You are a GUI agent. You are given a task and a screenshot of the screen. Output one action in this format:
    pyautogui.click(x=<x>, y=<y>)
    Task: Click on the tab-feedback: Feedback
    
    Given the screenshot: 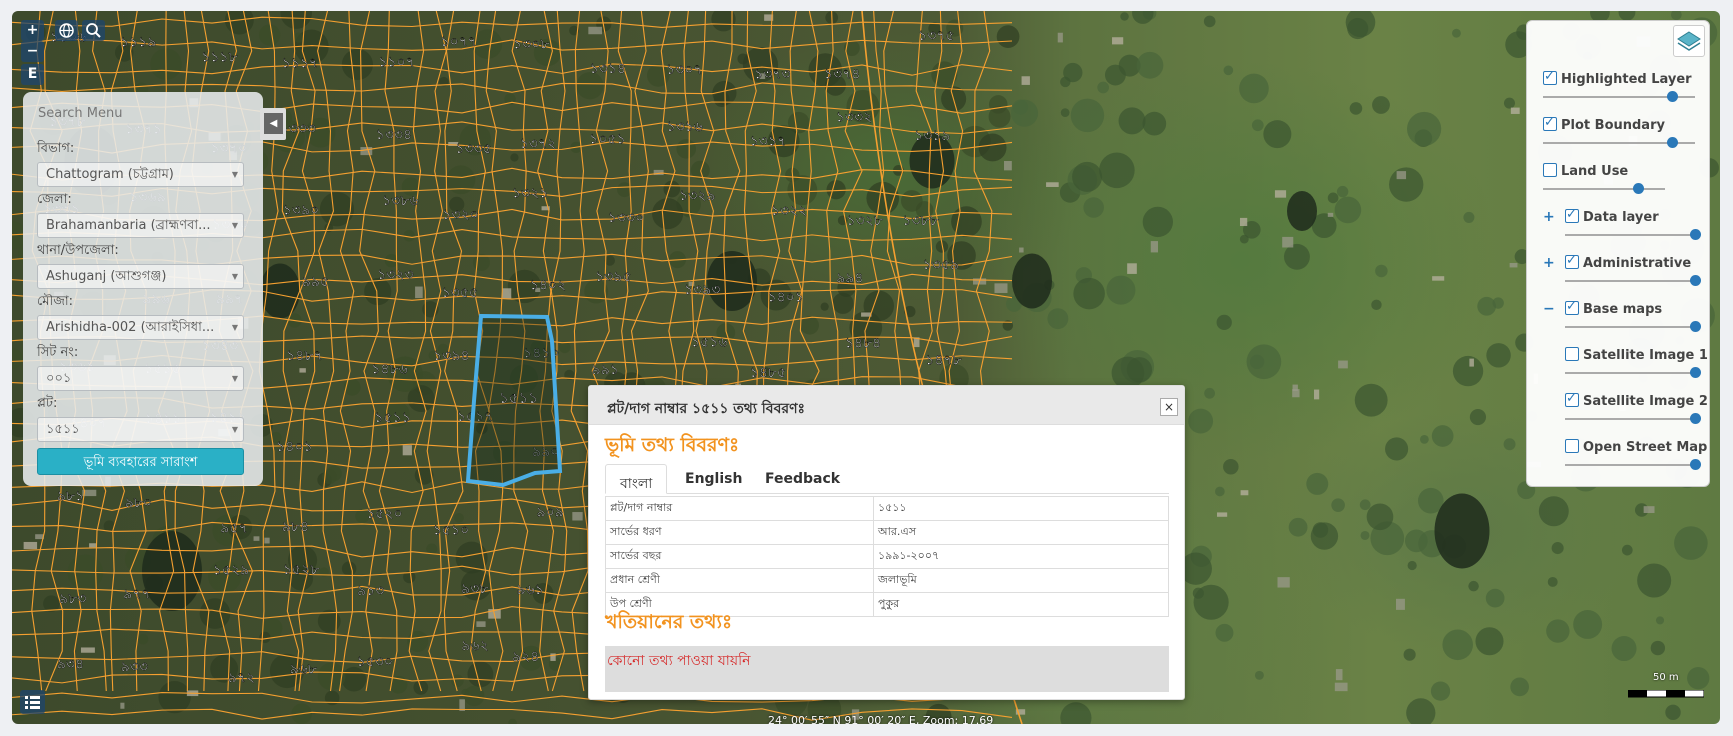 What is the action you would take?
    pyautogui.click(x=802, y=479)
    